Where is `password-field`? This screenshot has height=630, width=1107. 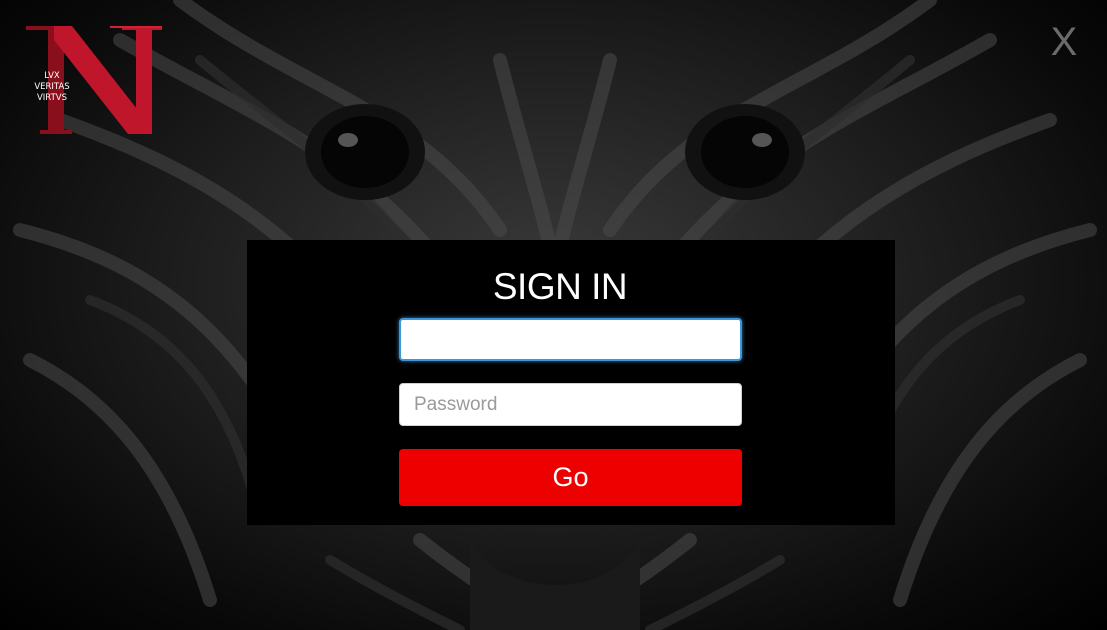 password-field is located at coordinates (570, 404).